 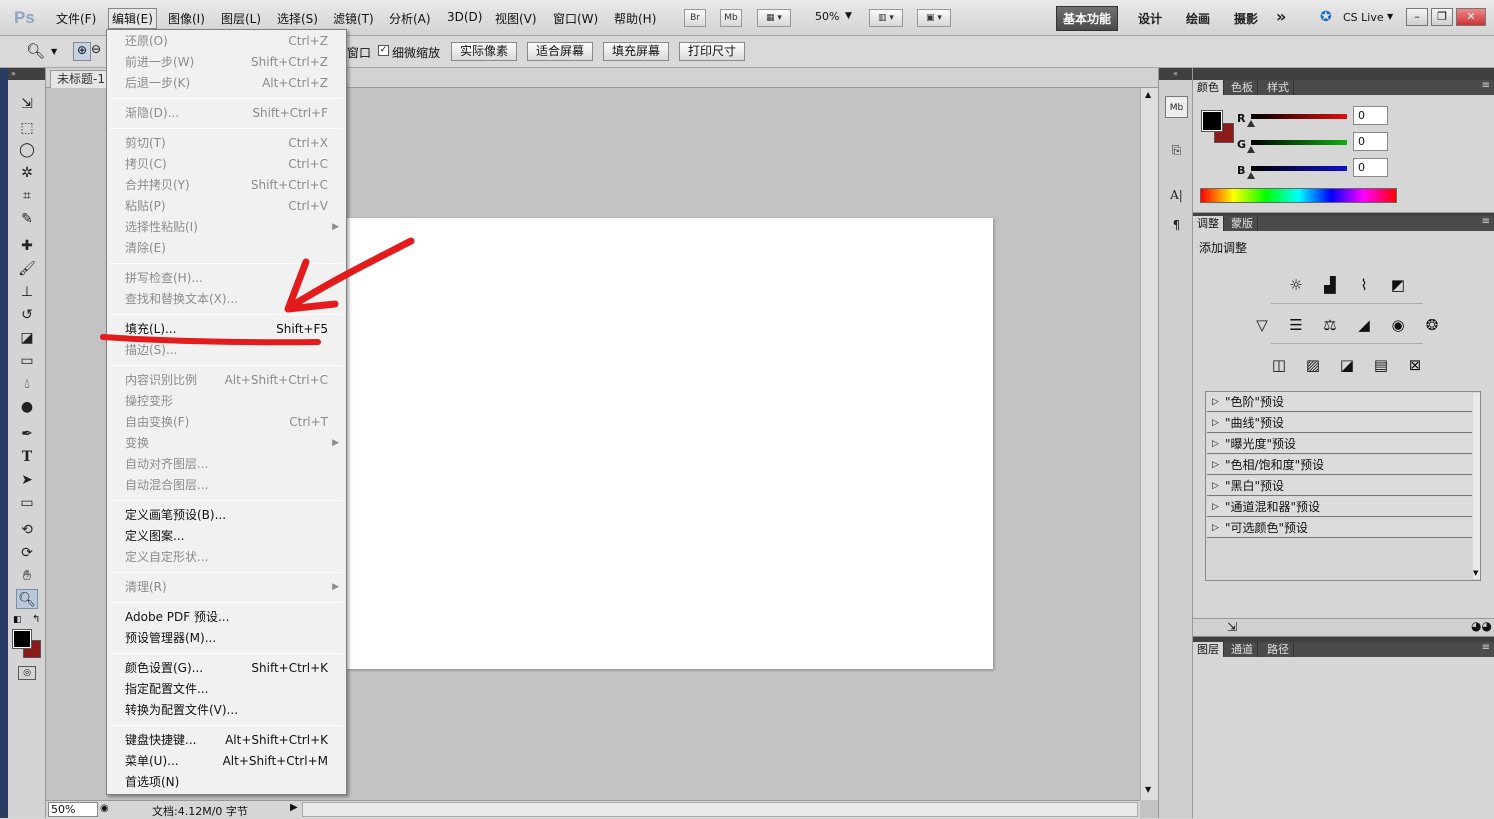 What do you see at coordinates (27, 553) in the screenshot?
I see `3d-orbit-tool-icon: ⟳` at bounding box center [27, 553].